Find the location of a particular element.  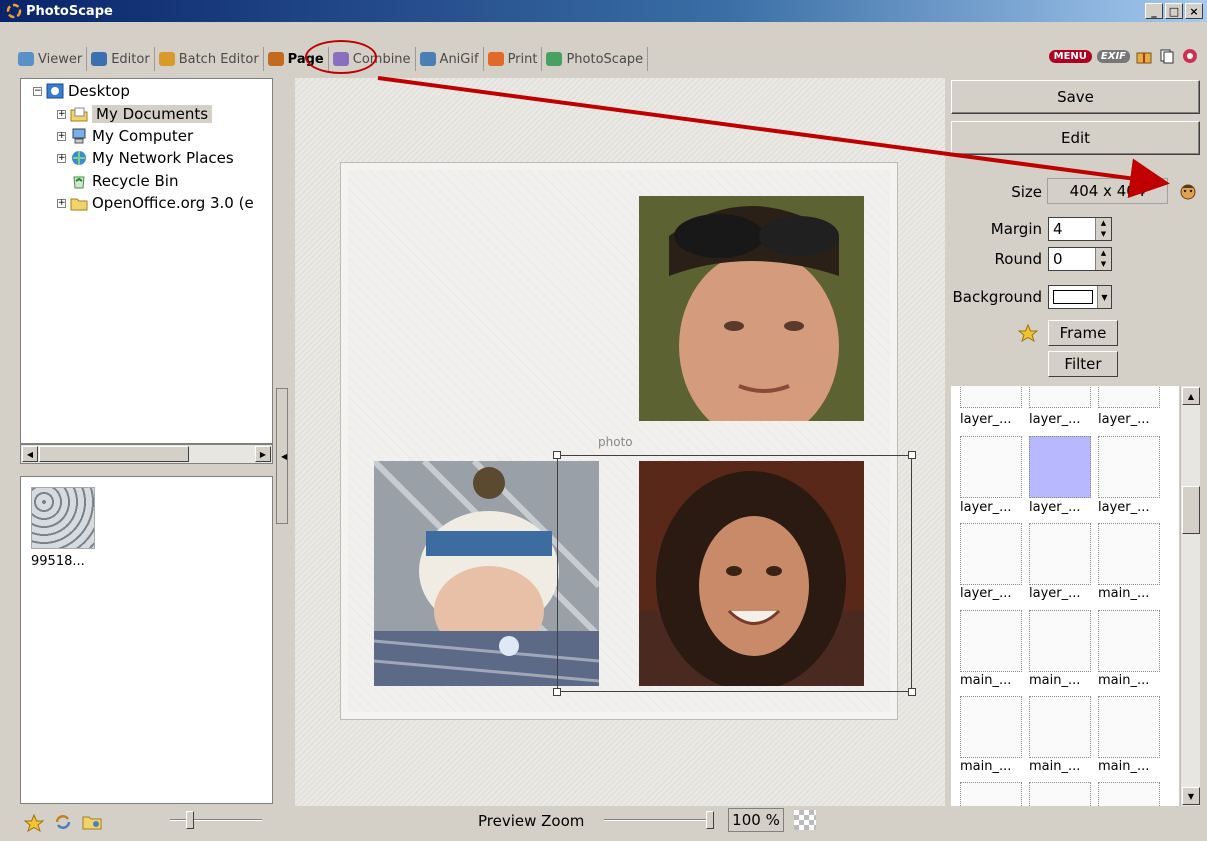

face-icon is located at coordinates (1188, 193).